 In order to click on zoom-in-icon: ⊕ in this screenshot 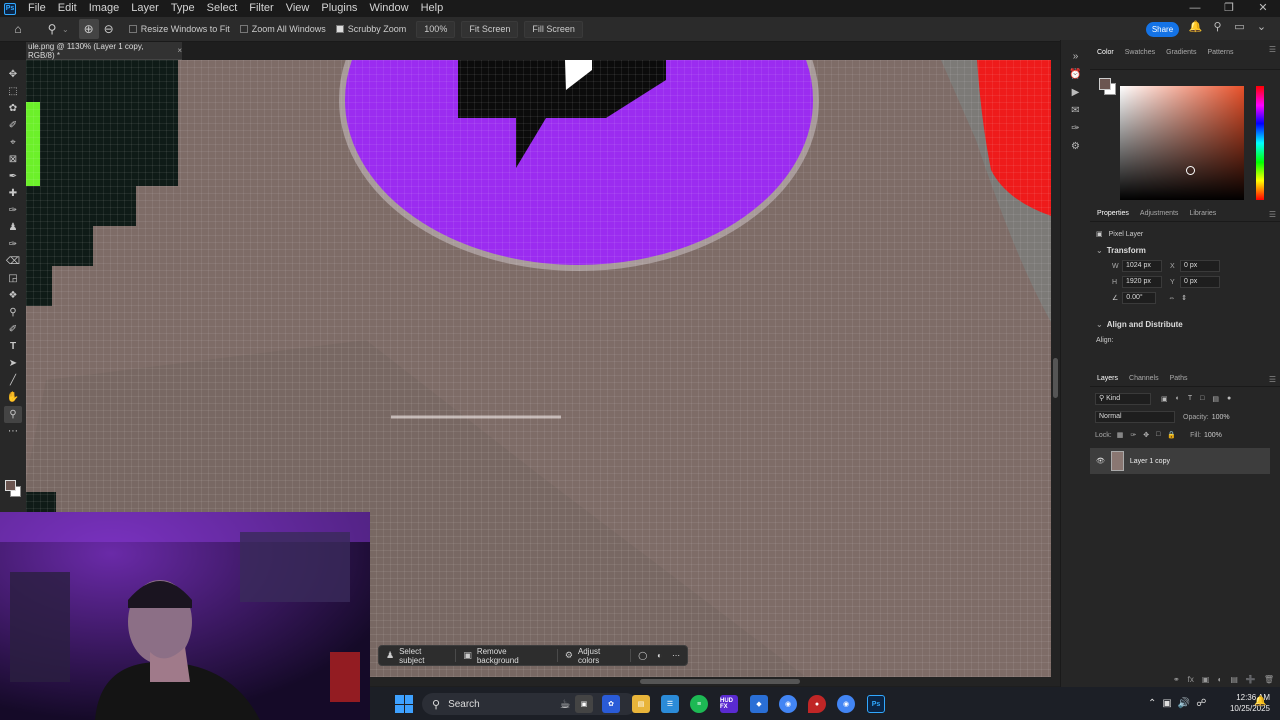, I will do `click(88, 29)`.